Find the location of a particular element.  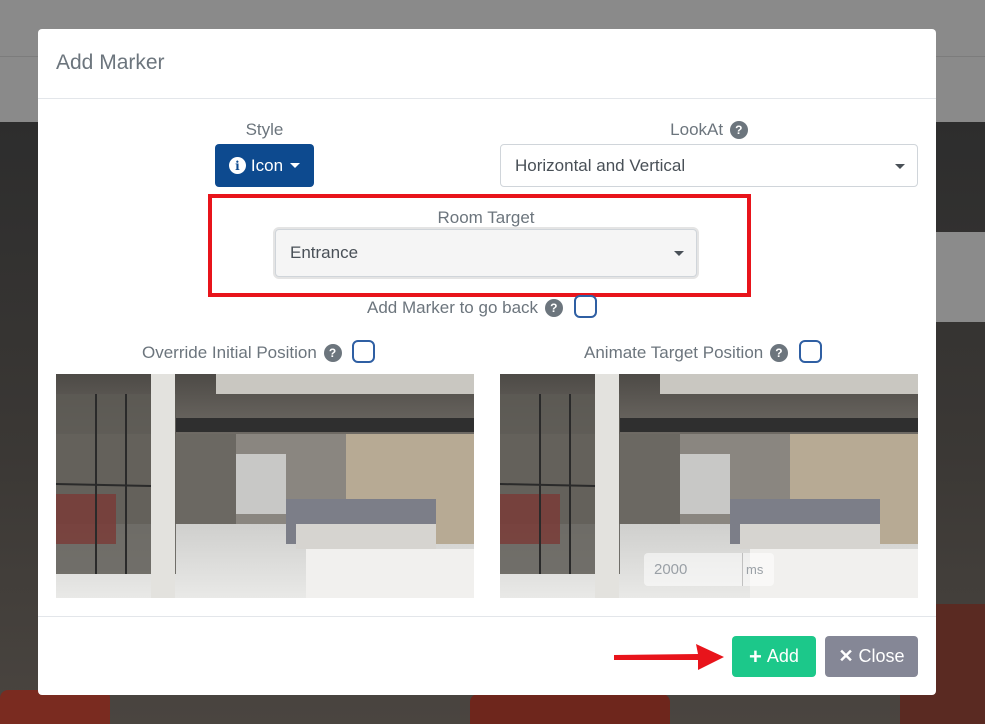

go-back-label: Add Marker to go back is located at coordinates (453, 307).